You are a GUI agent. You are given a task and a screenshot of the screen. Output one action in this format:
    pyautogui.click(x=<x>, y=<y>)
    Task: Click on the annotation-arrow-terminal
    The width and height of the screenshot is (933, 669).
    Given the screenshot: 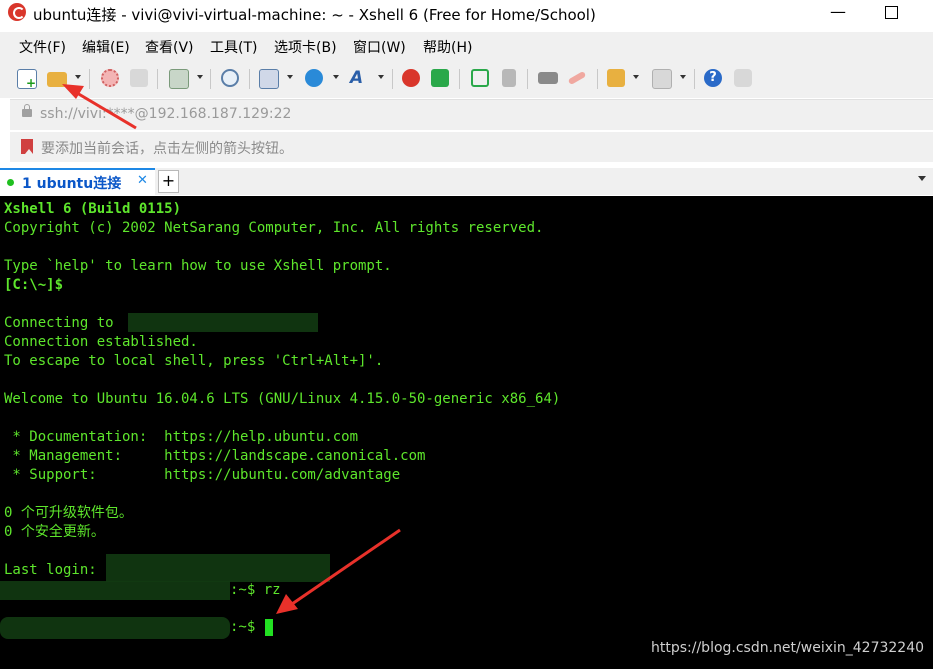 What is the action you would take?
    pyautogui.click(x=338, y=571)
    